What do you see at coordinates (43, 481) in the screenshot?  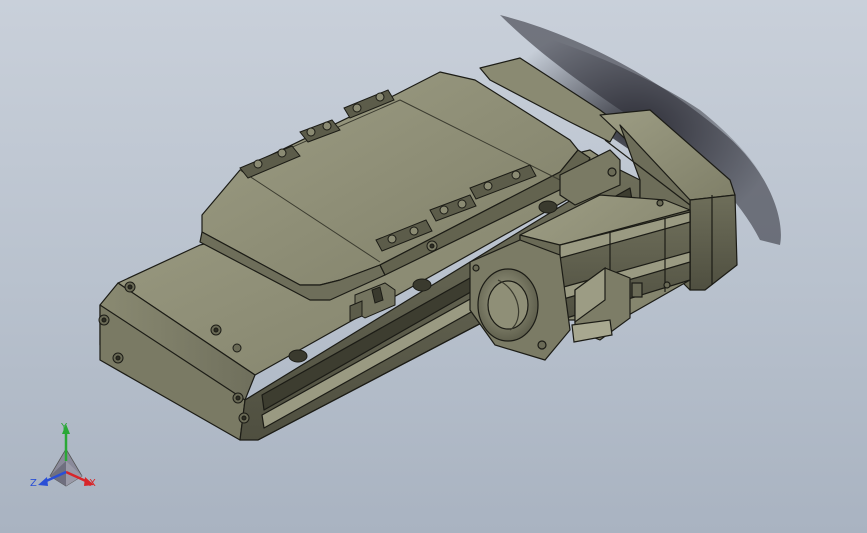 I see `z-axis-arrowhead` at bounding box center [43, 481].